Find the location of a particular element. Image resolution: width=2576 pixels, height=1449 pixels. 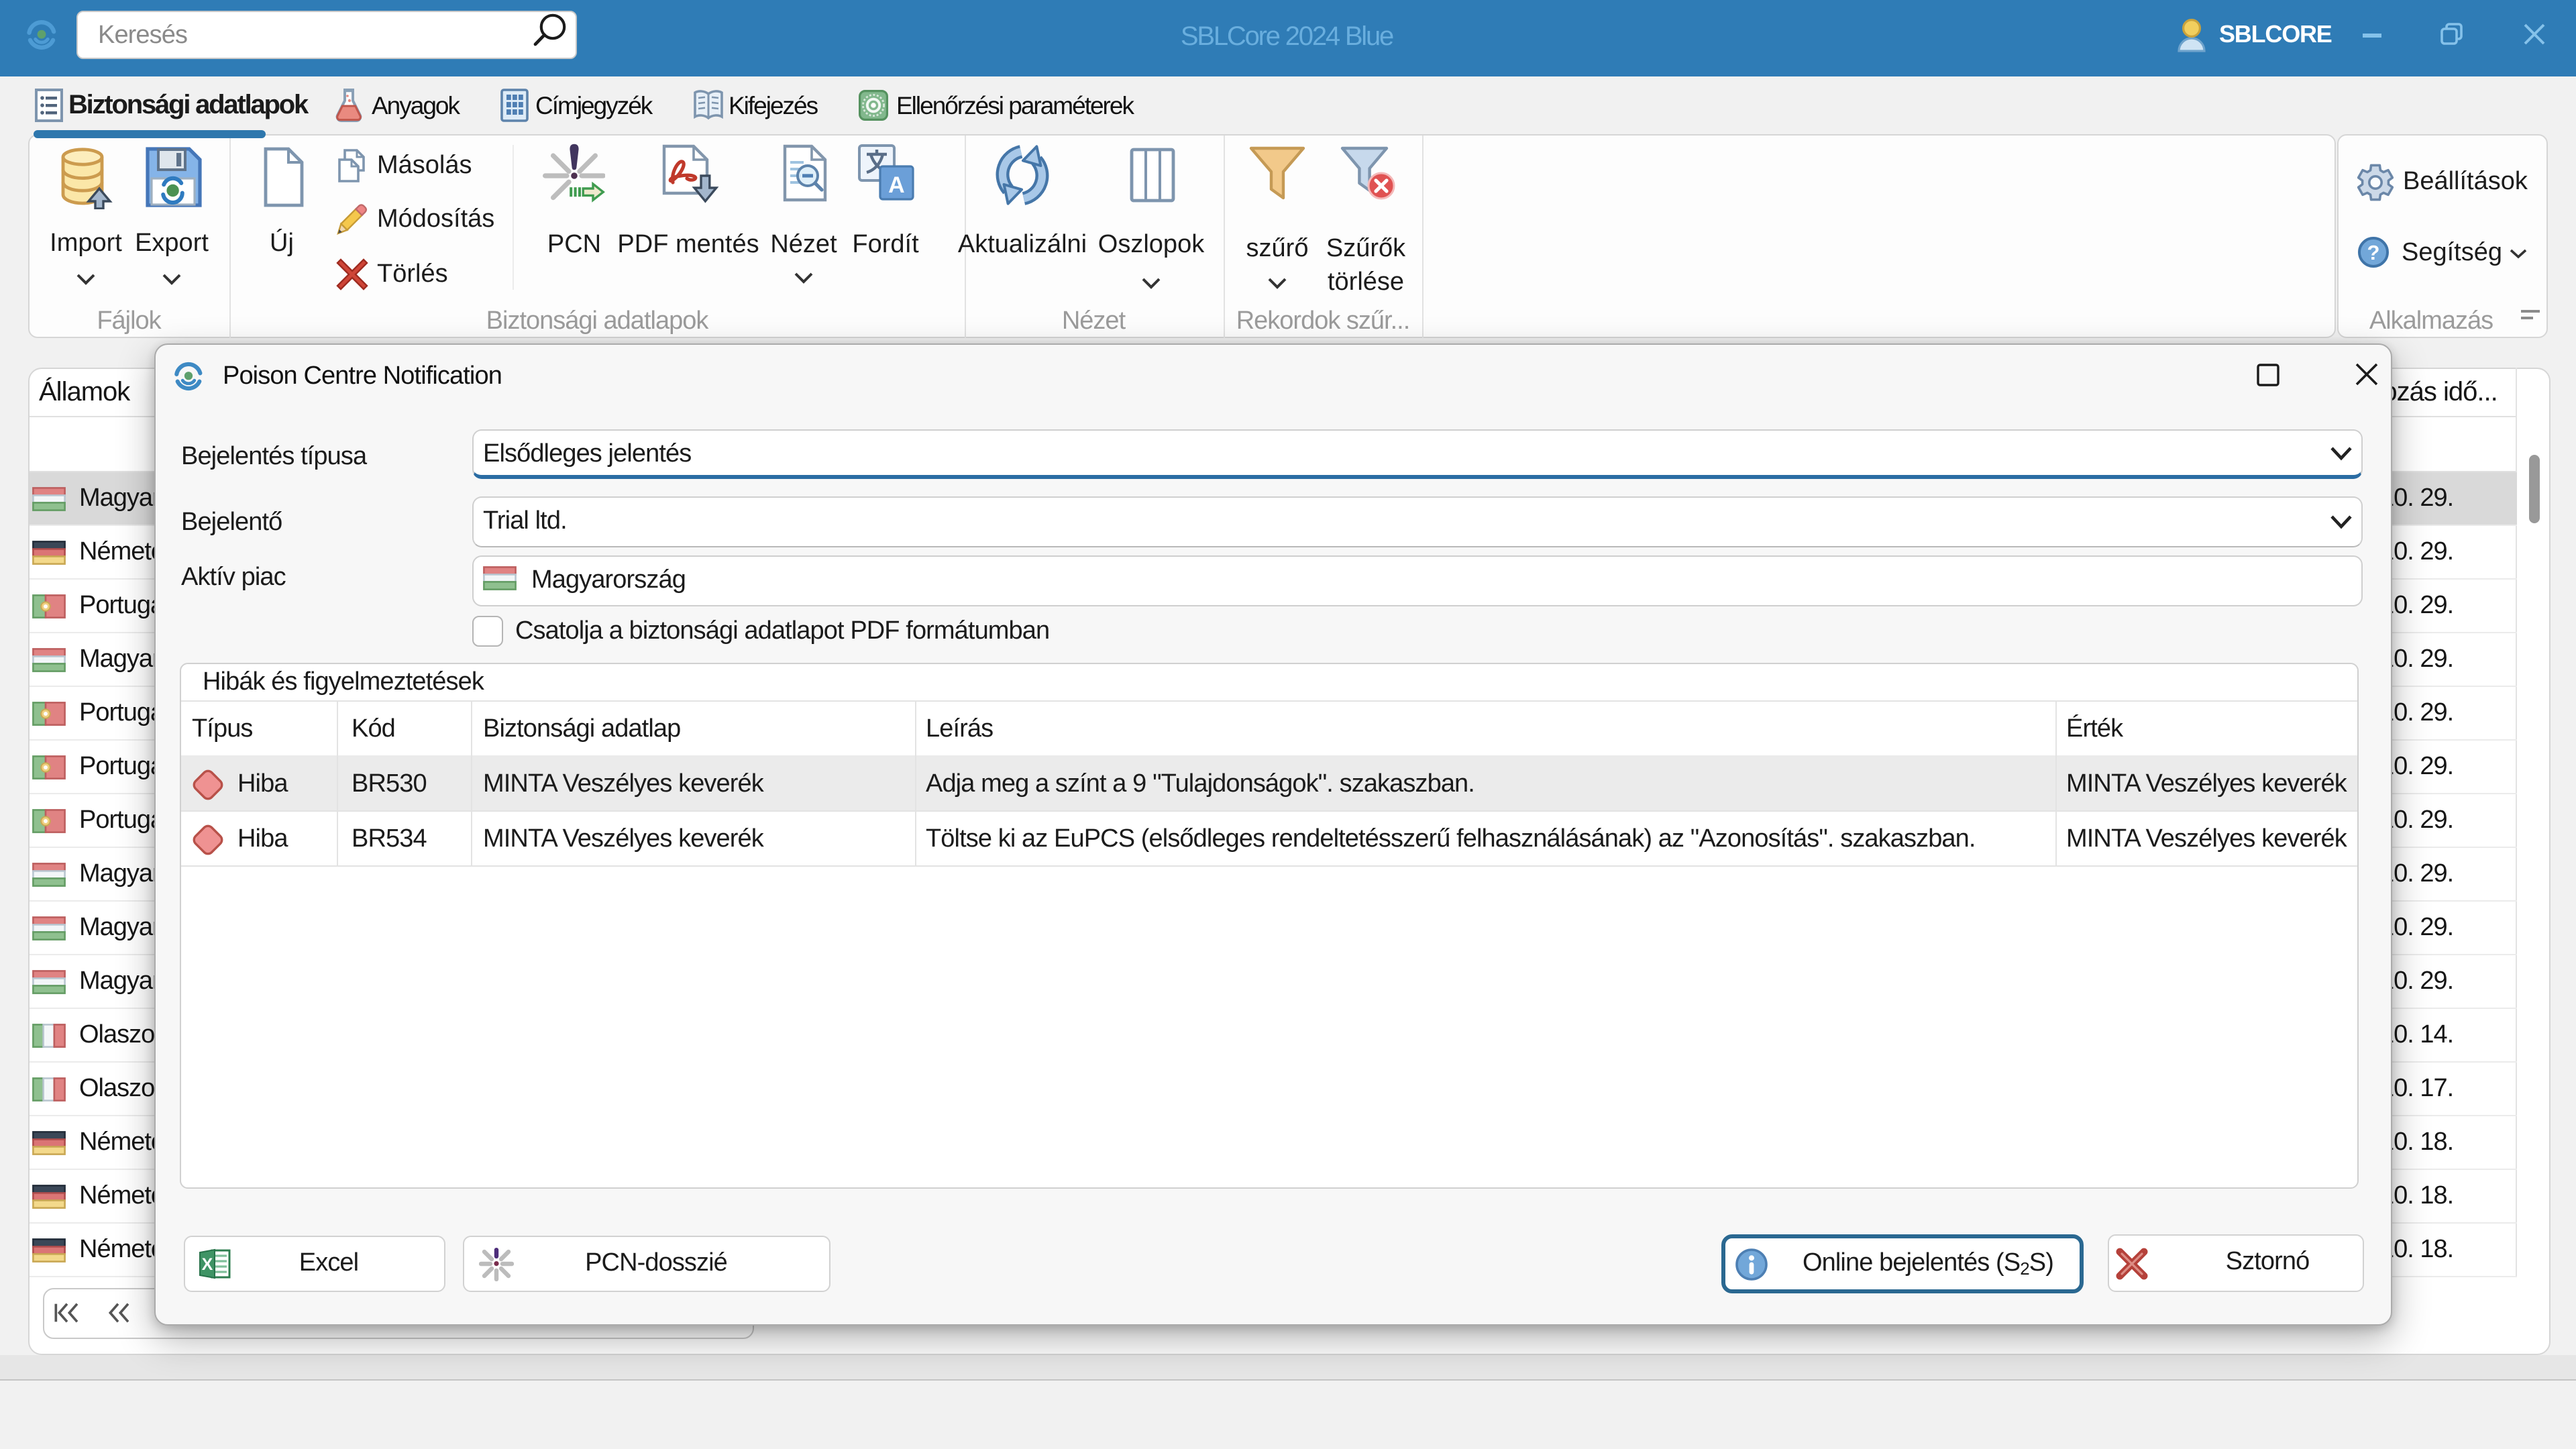

svg-text: A is located at coordinates (896, 185).